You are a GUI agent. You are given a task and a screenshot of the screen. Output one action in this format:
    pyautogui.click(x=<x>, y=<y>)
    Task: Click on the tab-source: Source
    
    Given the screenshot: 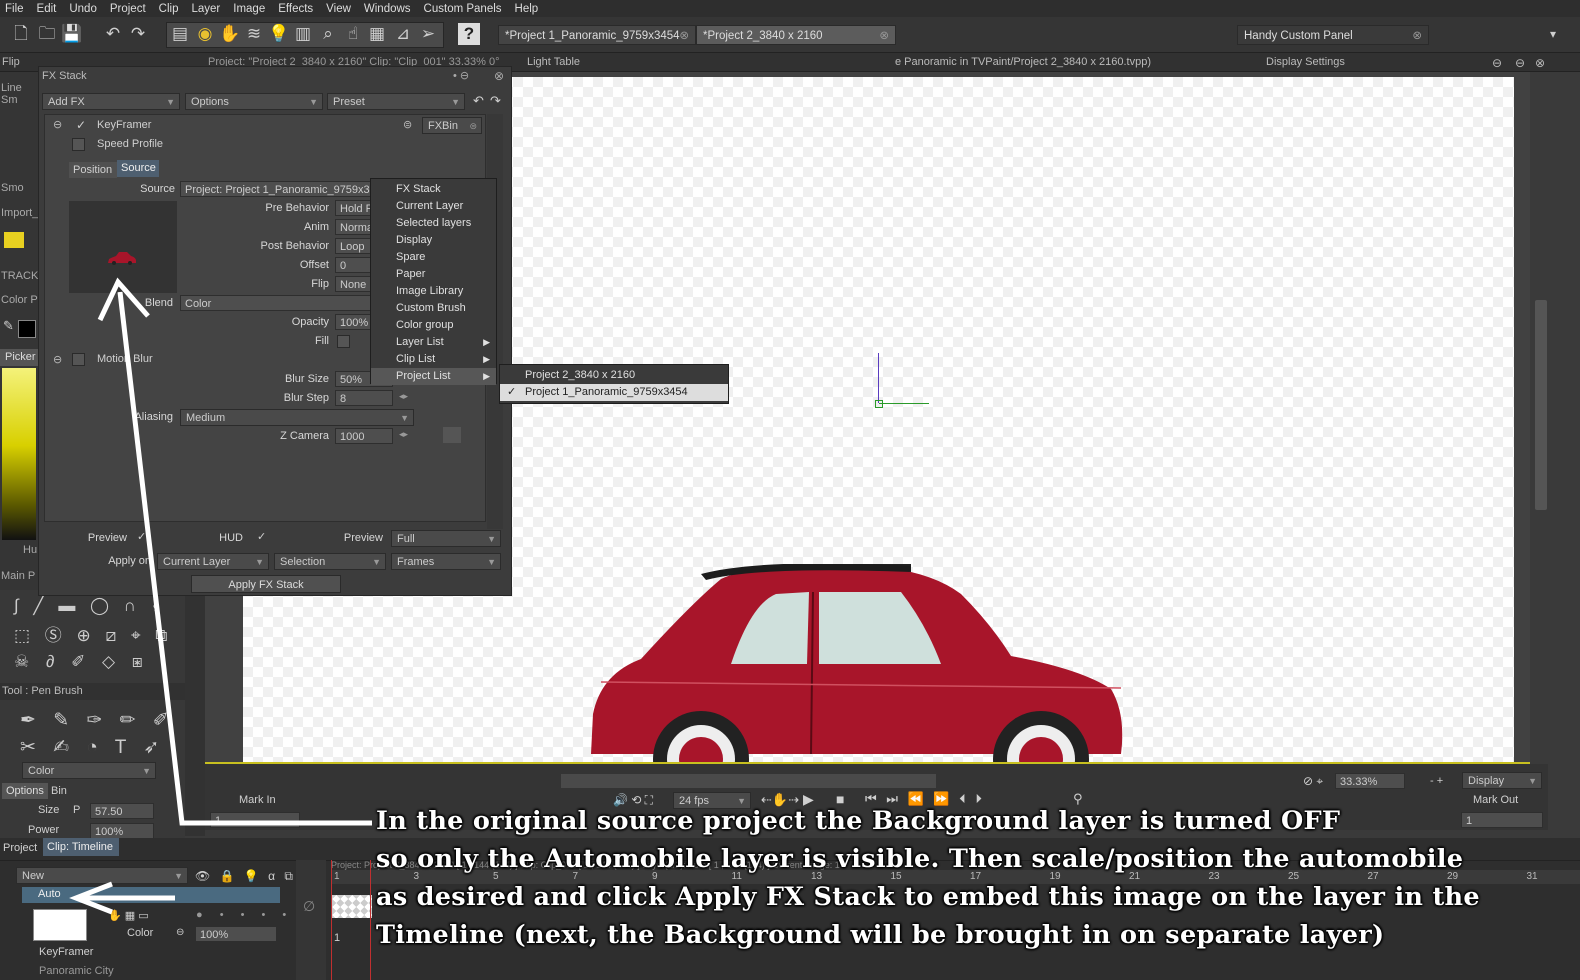 What is the action you would take?
    pyautogui.click(x=138, y=168)
    